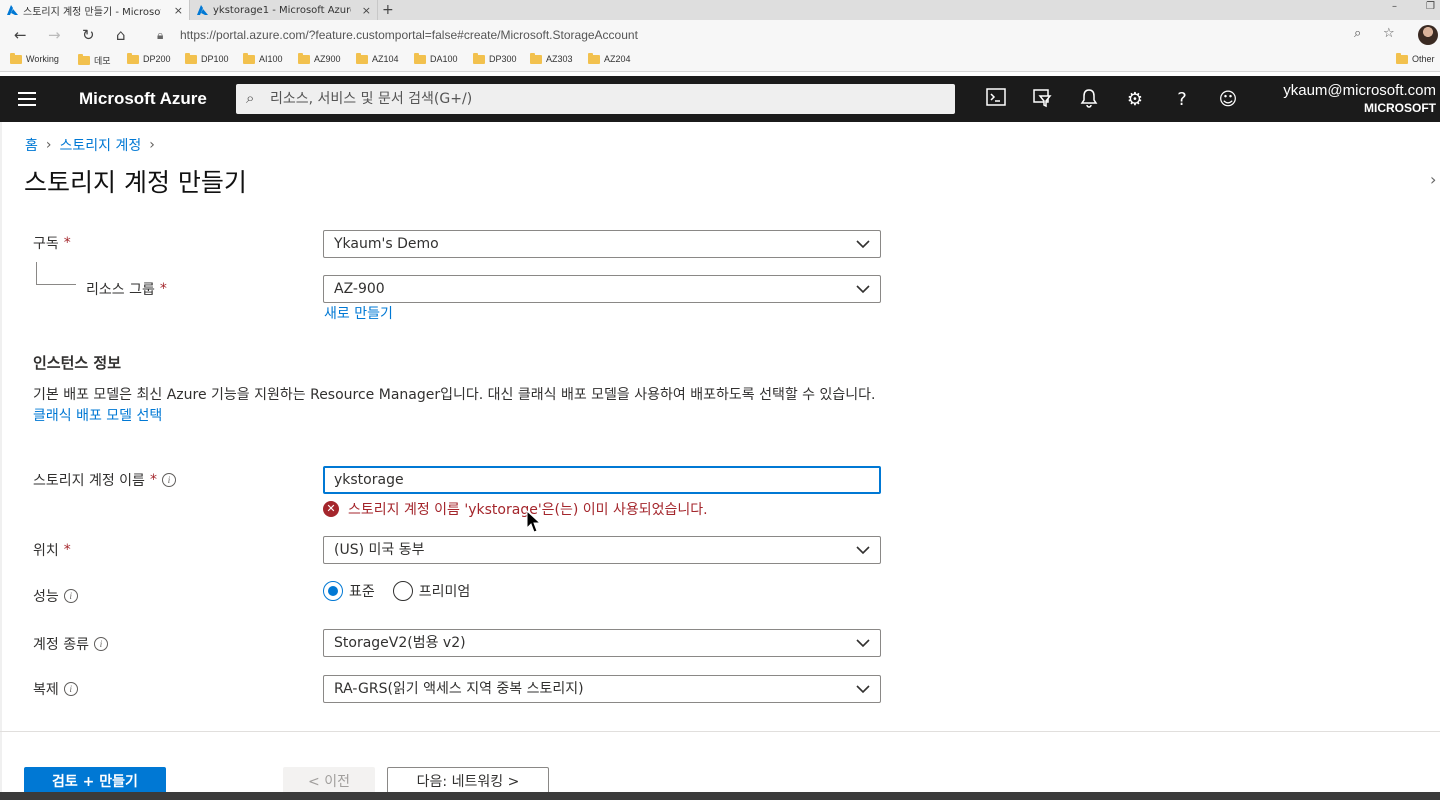 This screenshot has height=800, width=1440. What do you see at coordinates (333, 591) in the screenshot?
I see `performance-standard-radio` at bounding box center [333, 591].